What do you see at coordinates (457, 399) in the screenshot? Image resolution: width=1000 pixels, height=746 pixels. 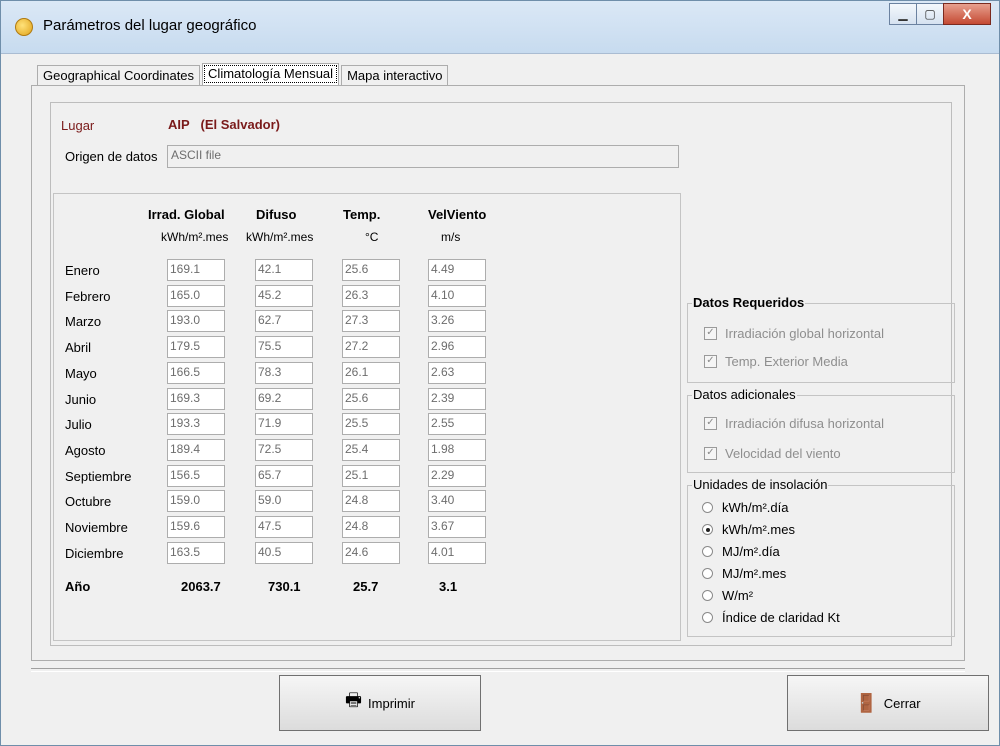 I see `data-cell: 2.39` at bounding box center [457, 399].